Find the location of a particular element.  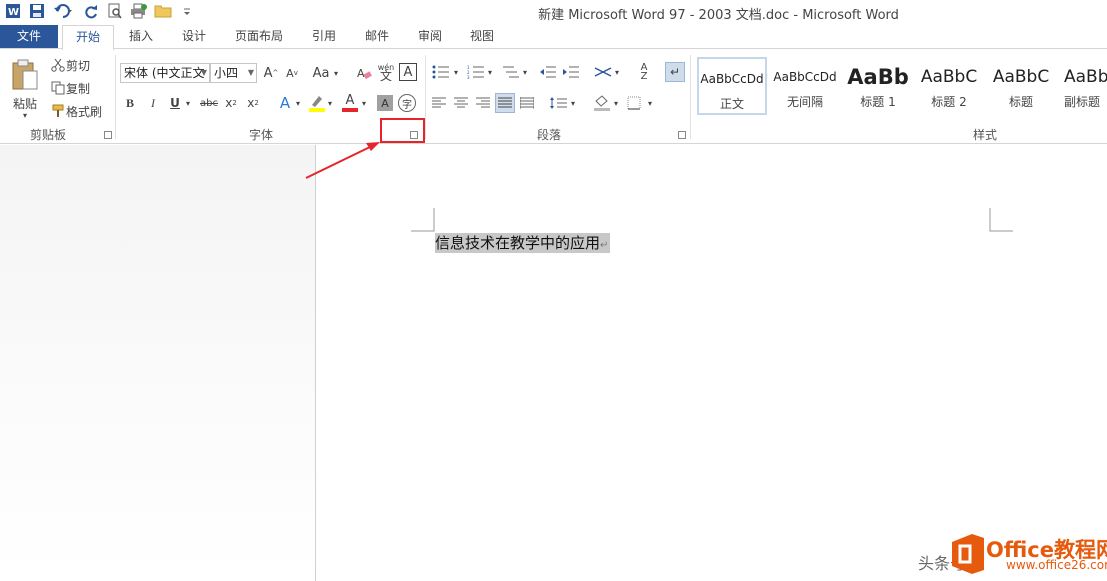

font-size-combo: 小四 ▼ is located at coordinates (233, 73).